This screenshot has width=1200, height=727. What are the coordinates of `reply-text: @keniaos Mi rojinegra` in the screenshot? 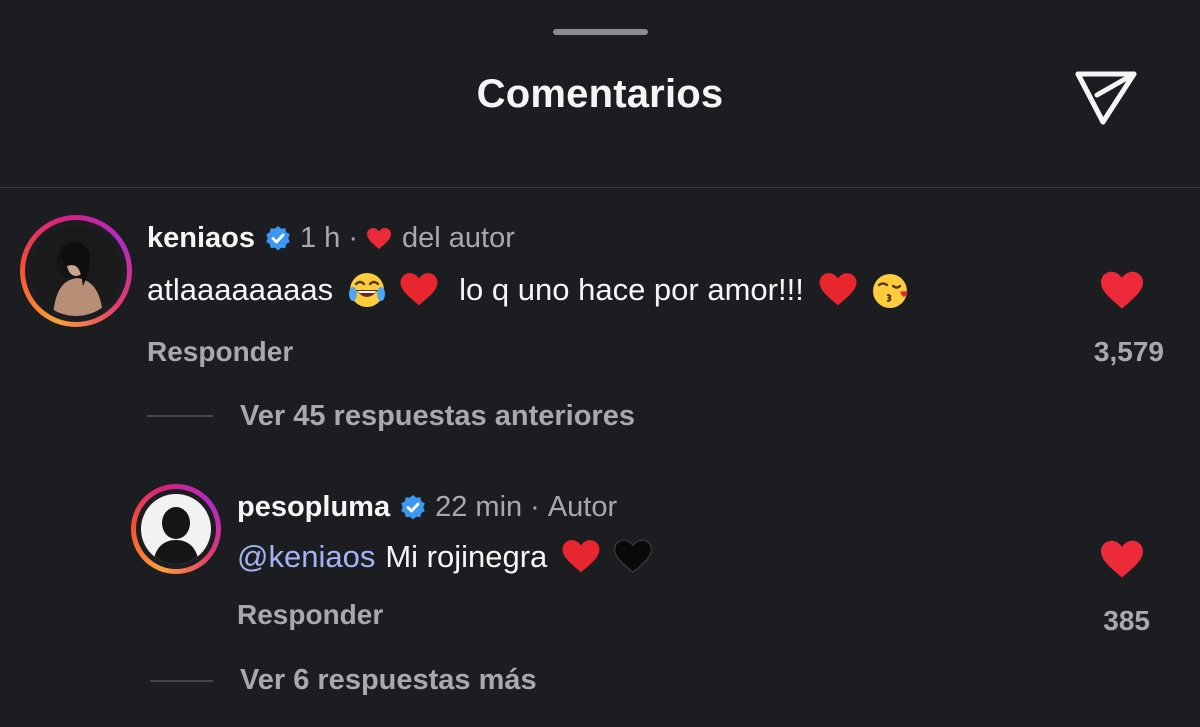 It's located at (448, 557).